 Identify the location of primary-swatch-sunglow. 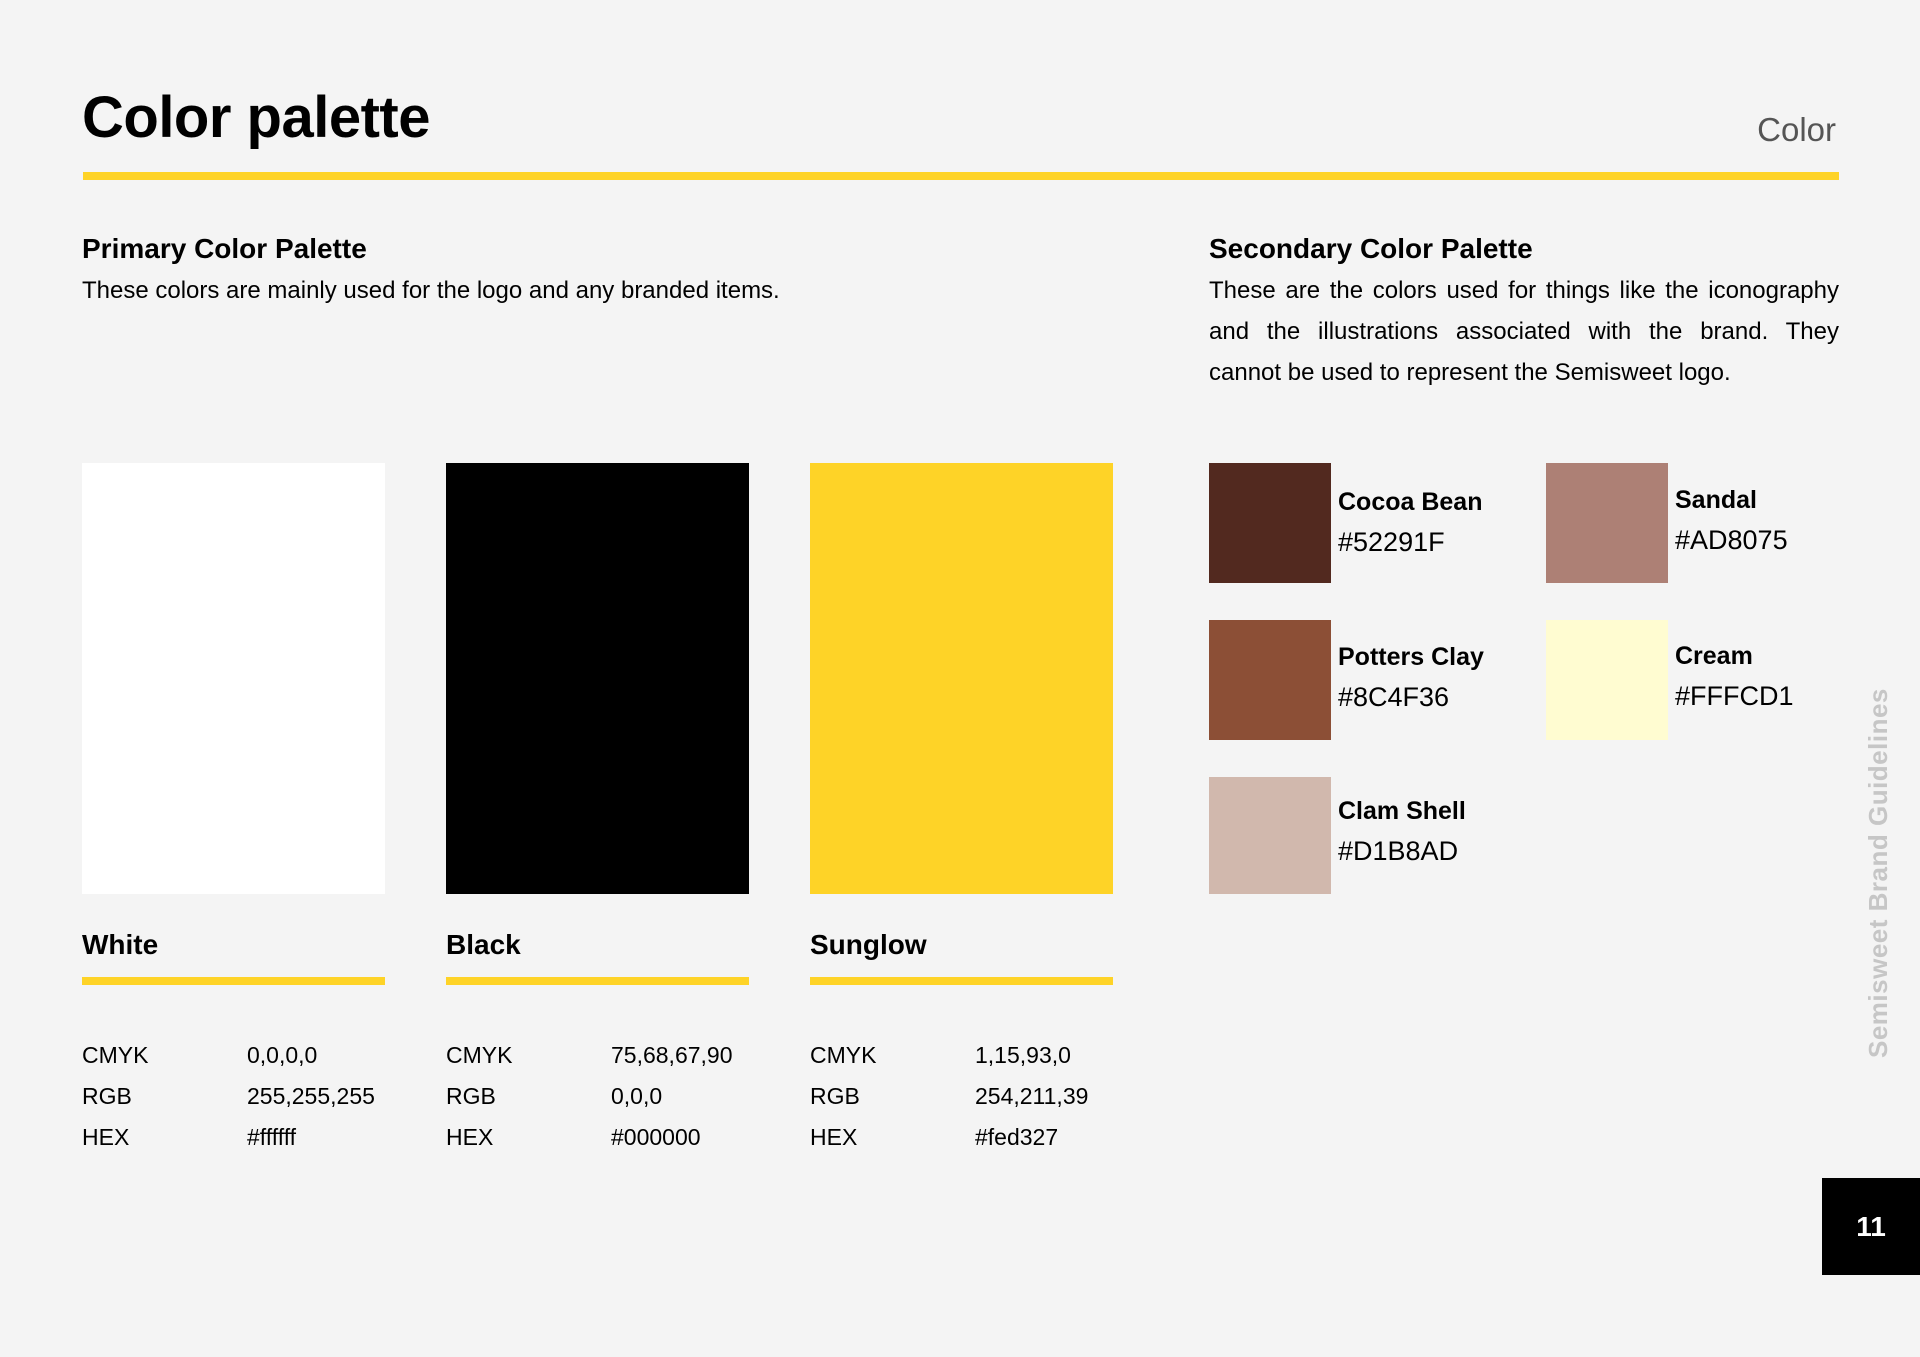
(961, 678).